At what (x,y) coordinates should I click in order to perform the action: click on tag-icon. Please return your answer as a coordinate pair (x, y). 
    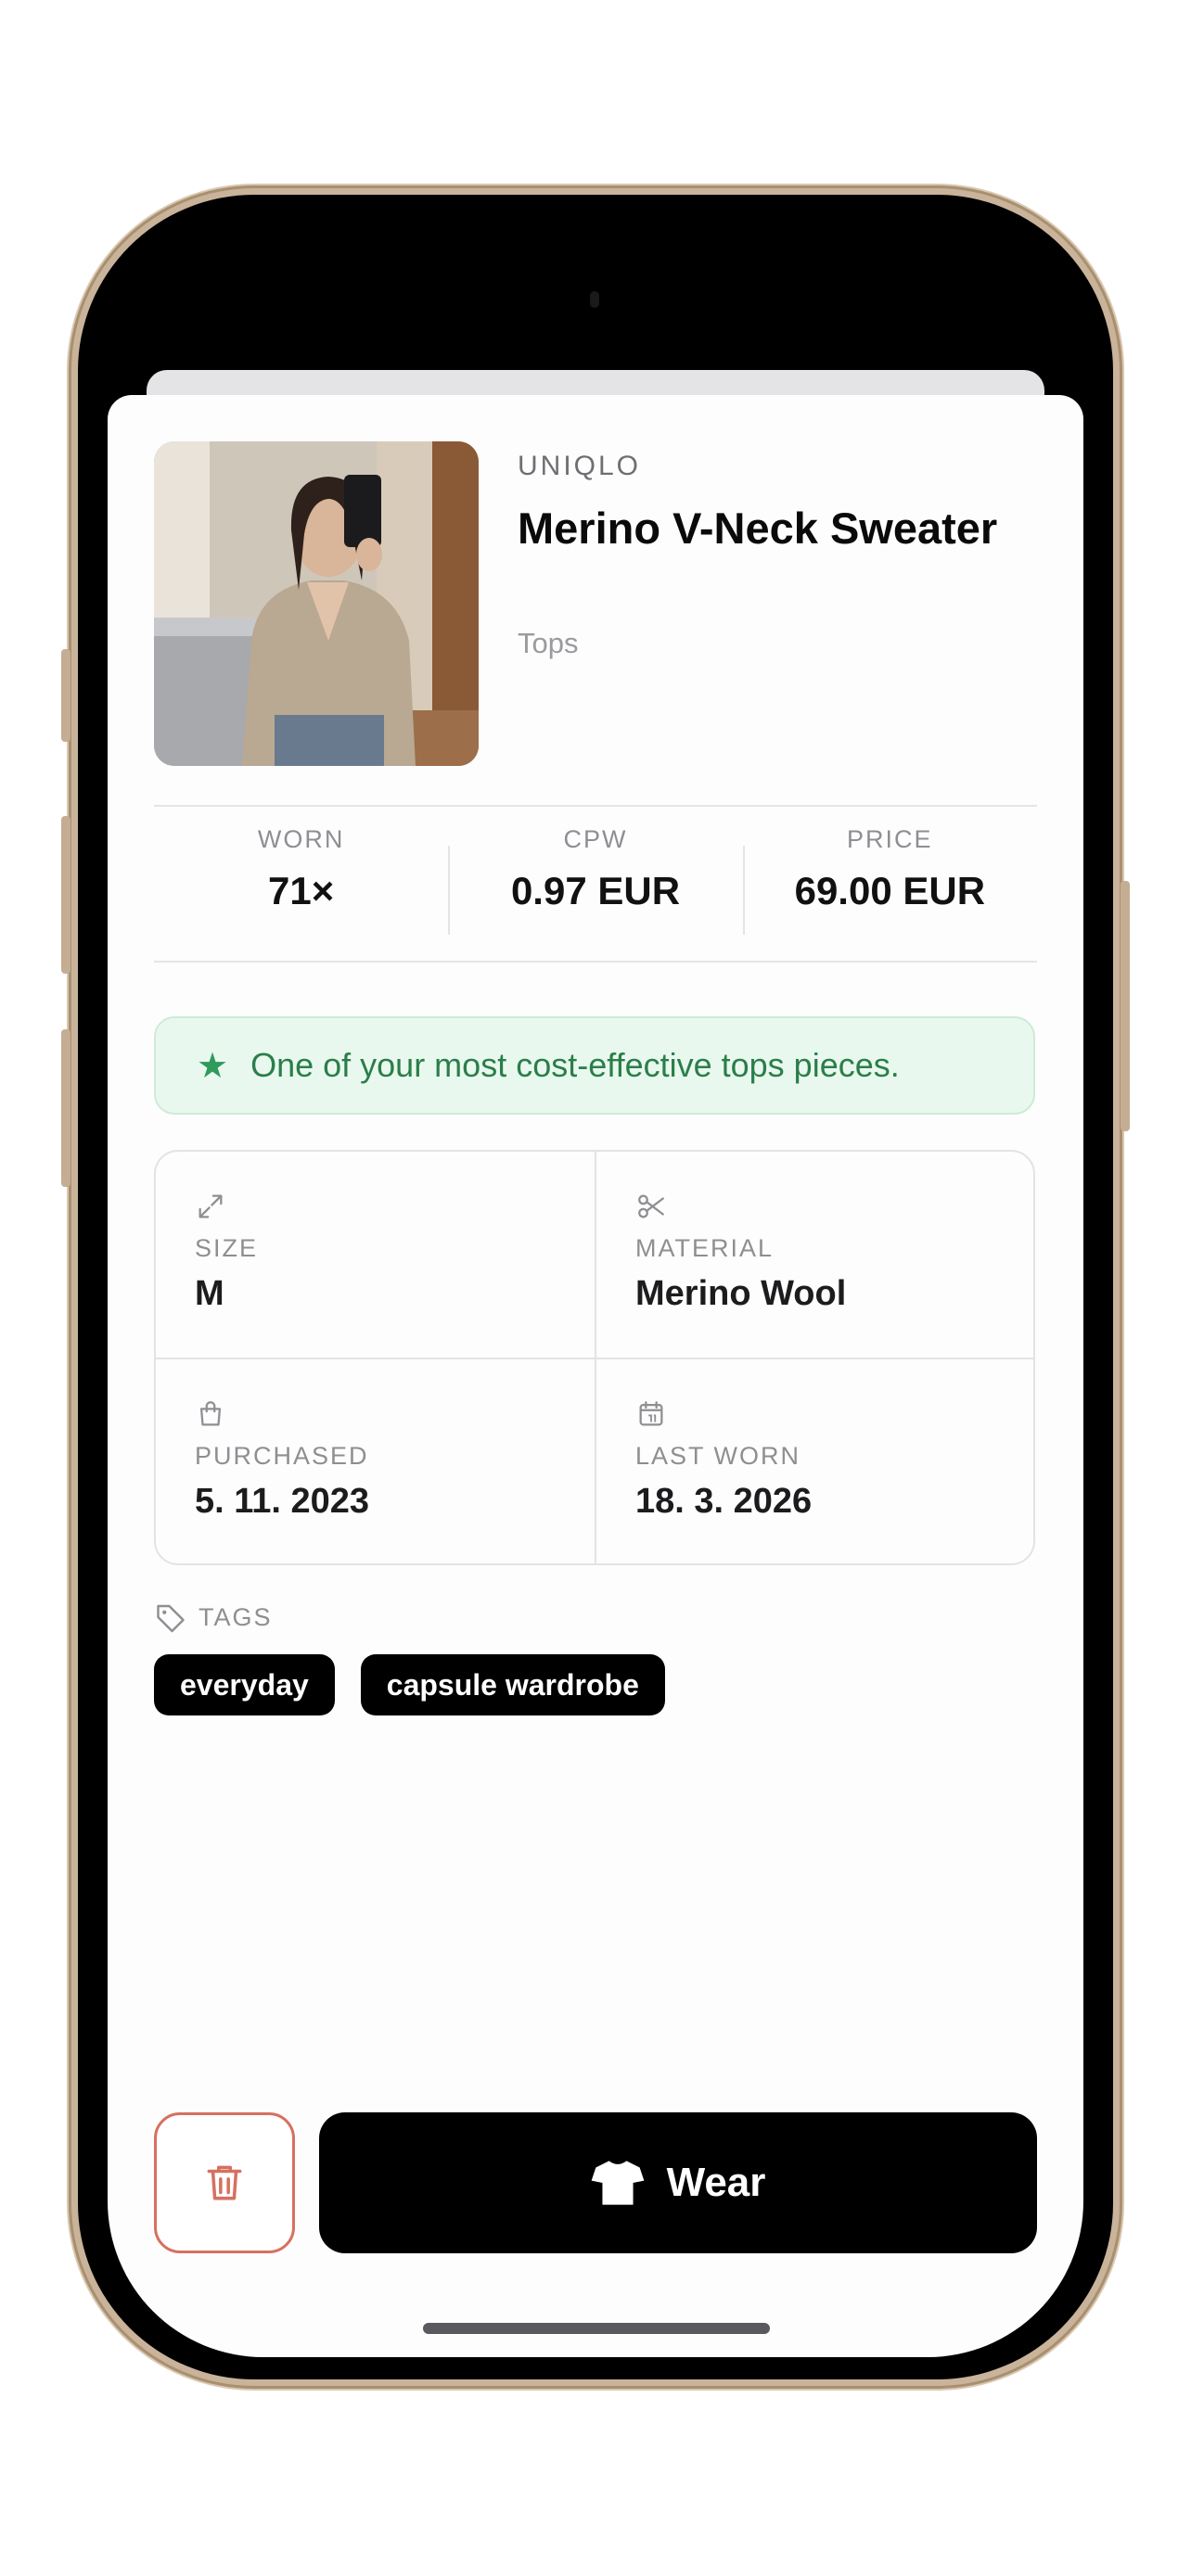
    Looking at the image, I should click on (171, 1619).